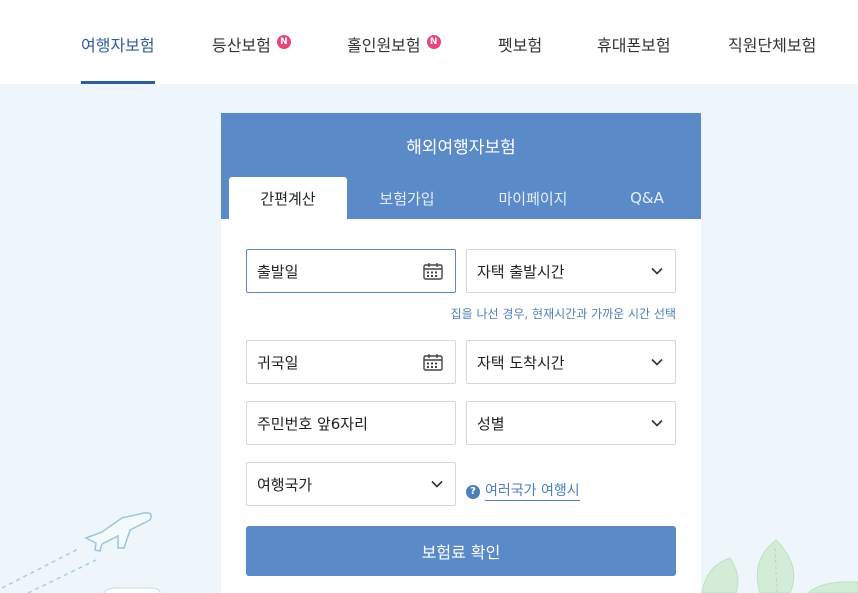  What do you see at coordinates (285, 484) in the screenshot?
I see `country-value: 여행국가` at bounding box center [285, 484].